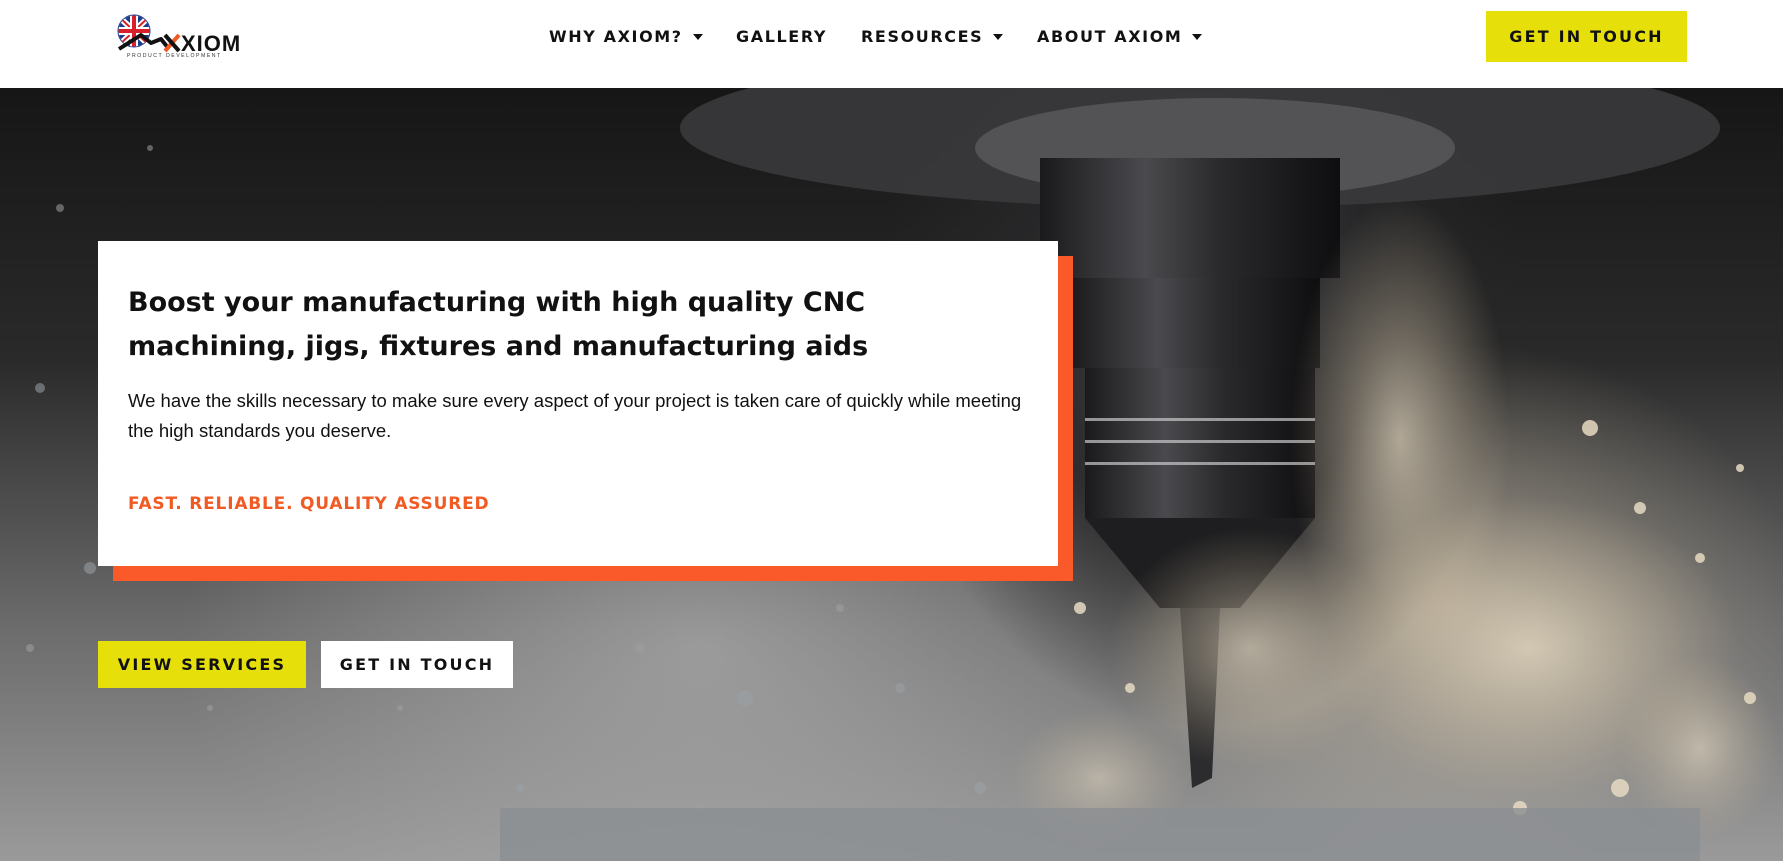 The image size is (1783, 861). What do you see at coordinates (922, 36) in the screenshot?
I see `nav-label: RESOURCES` at bounding box center [922, 36].